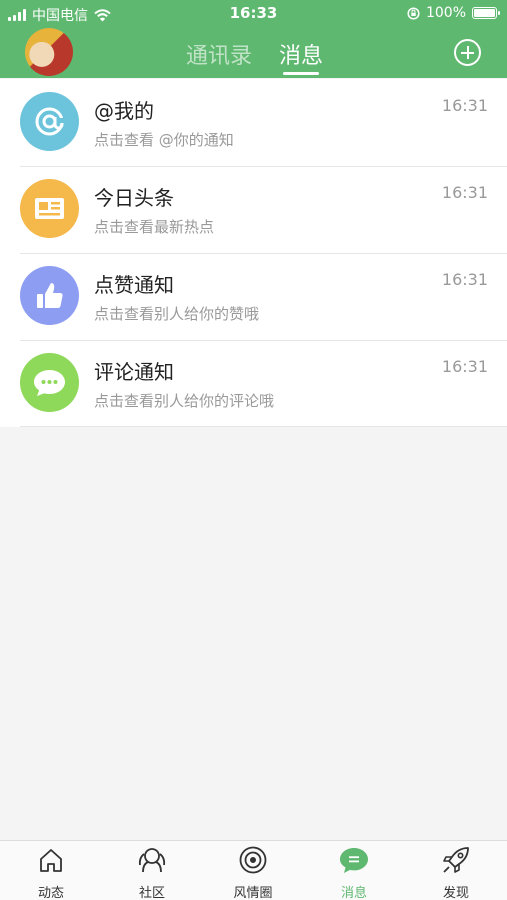  What do you see at coordinates (253, 893) in the screenshot?
I see `tab-bar-label: 风情圈` at bounding box center [253, 893].